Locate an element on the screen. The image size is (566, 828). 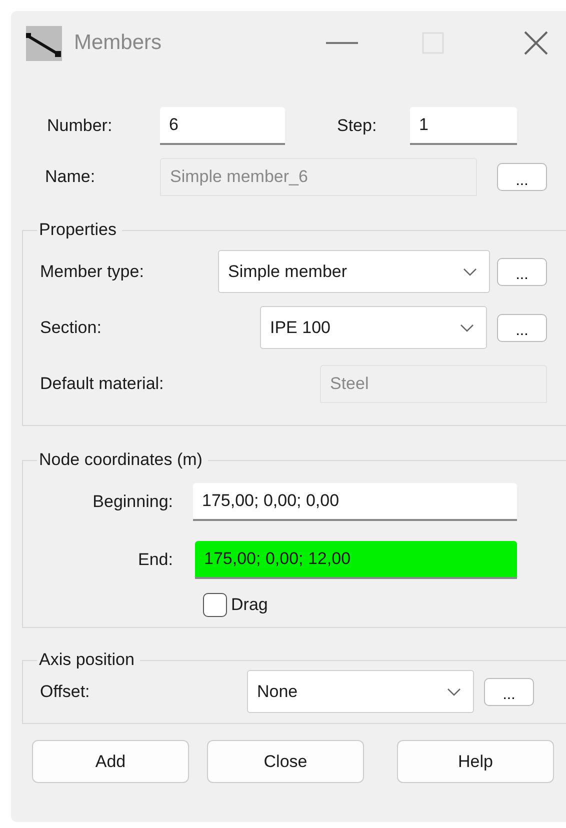
dialog-button: Help is located at coordinates (475, 761).